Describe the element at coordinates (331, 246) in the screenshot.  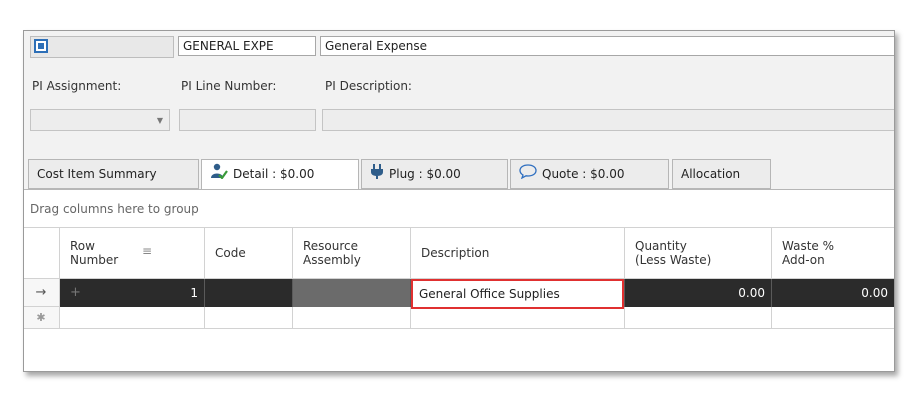
I see `header-line: Resource` at that location.